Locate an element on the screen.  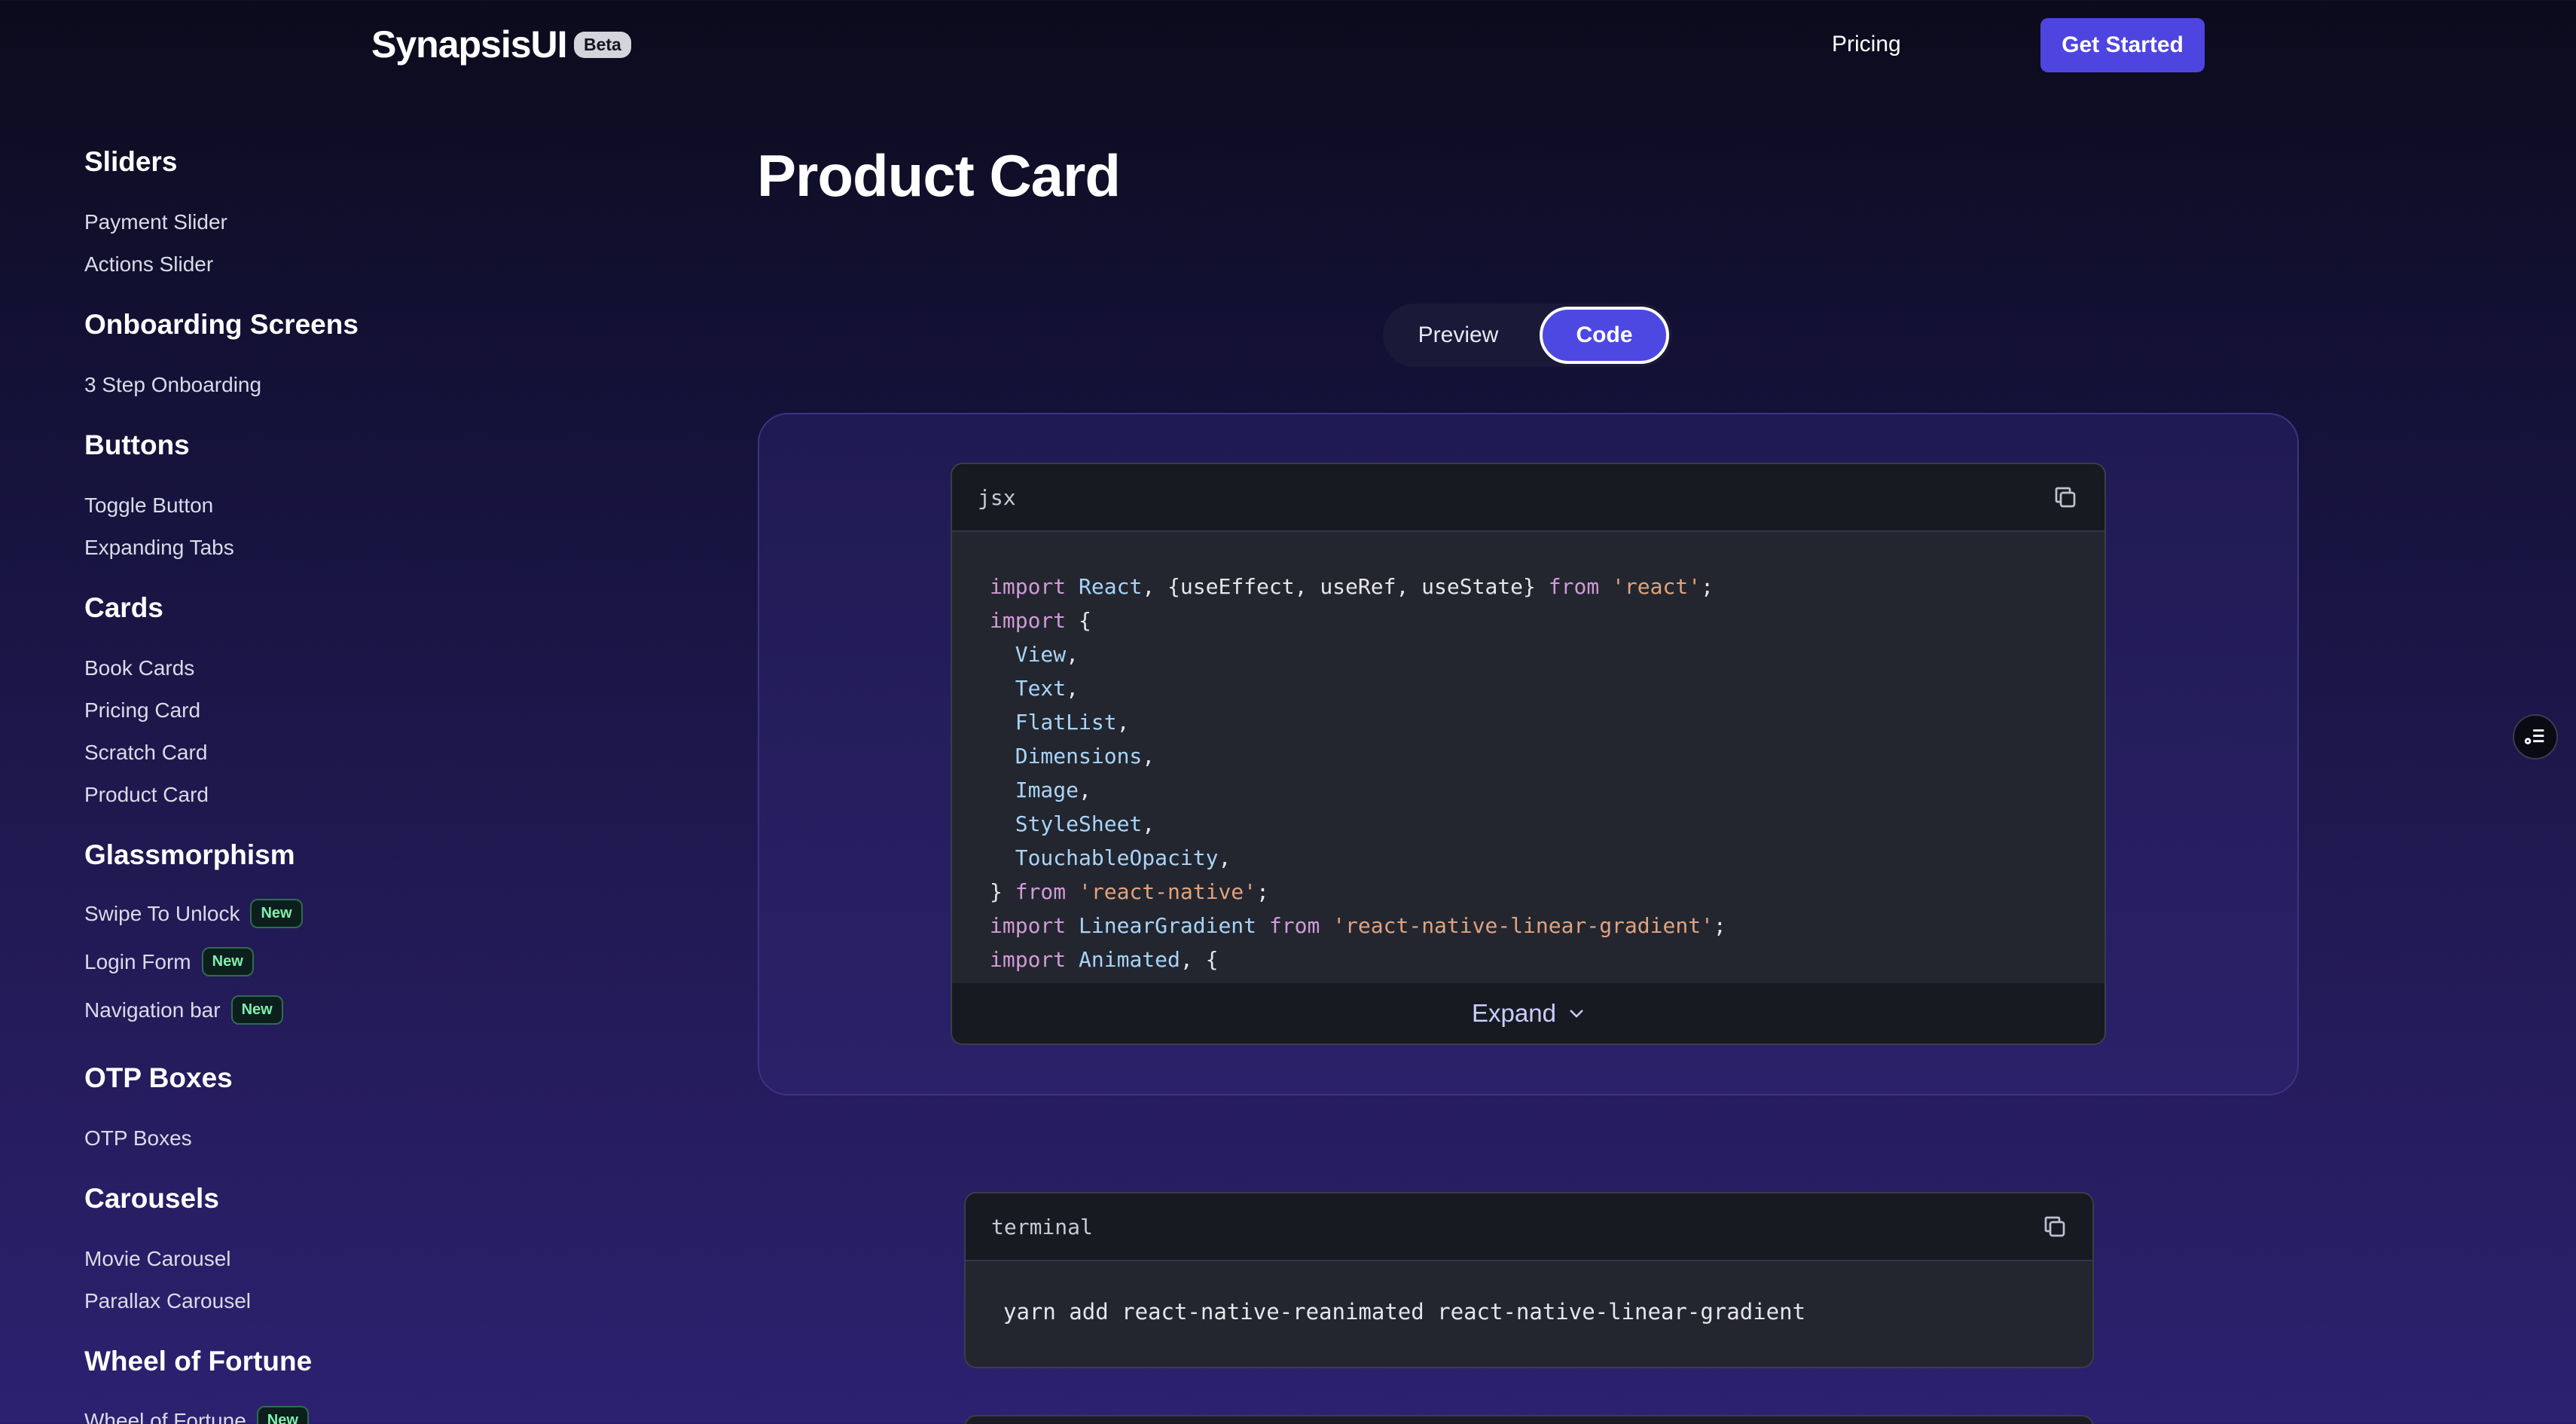
sidebar-item-label: Payment Slider is located at coordinates (155, 222).